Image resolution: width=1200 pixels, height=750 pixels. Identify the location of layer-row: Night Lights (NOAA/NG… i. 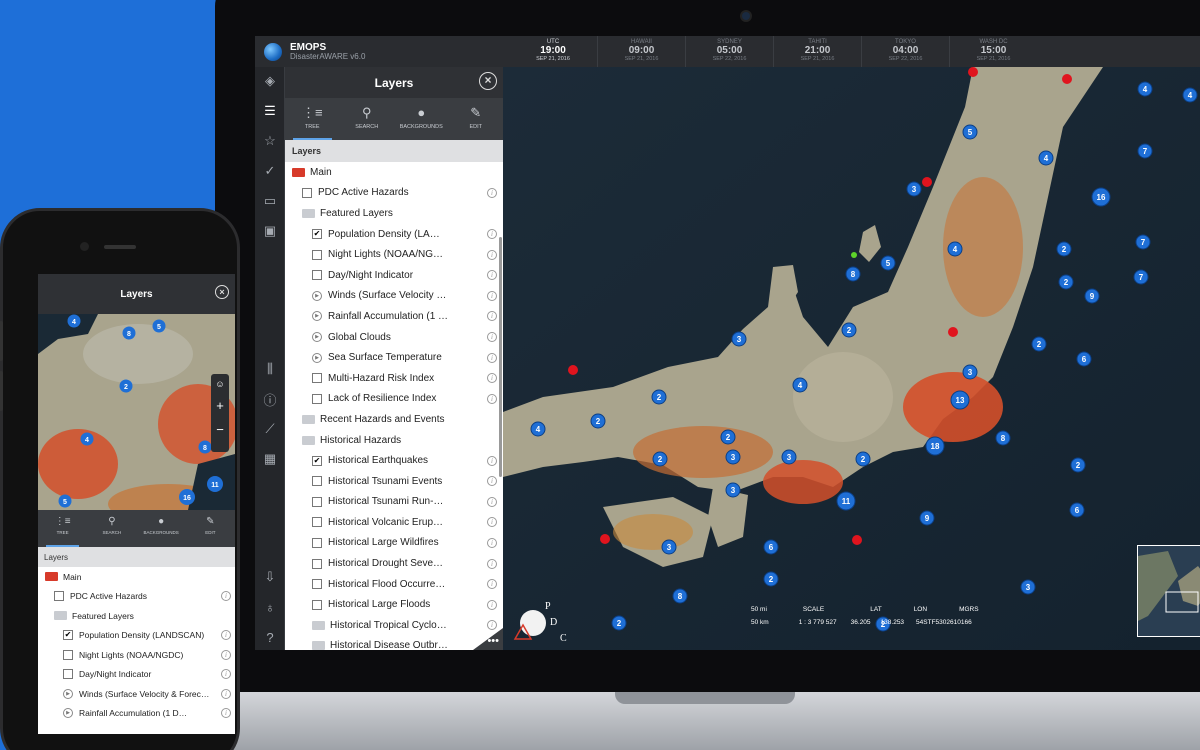
(394, 254).